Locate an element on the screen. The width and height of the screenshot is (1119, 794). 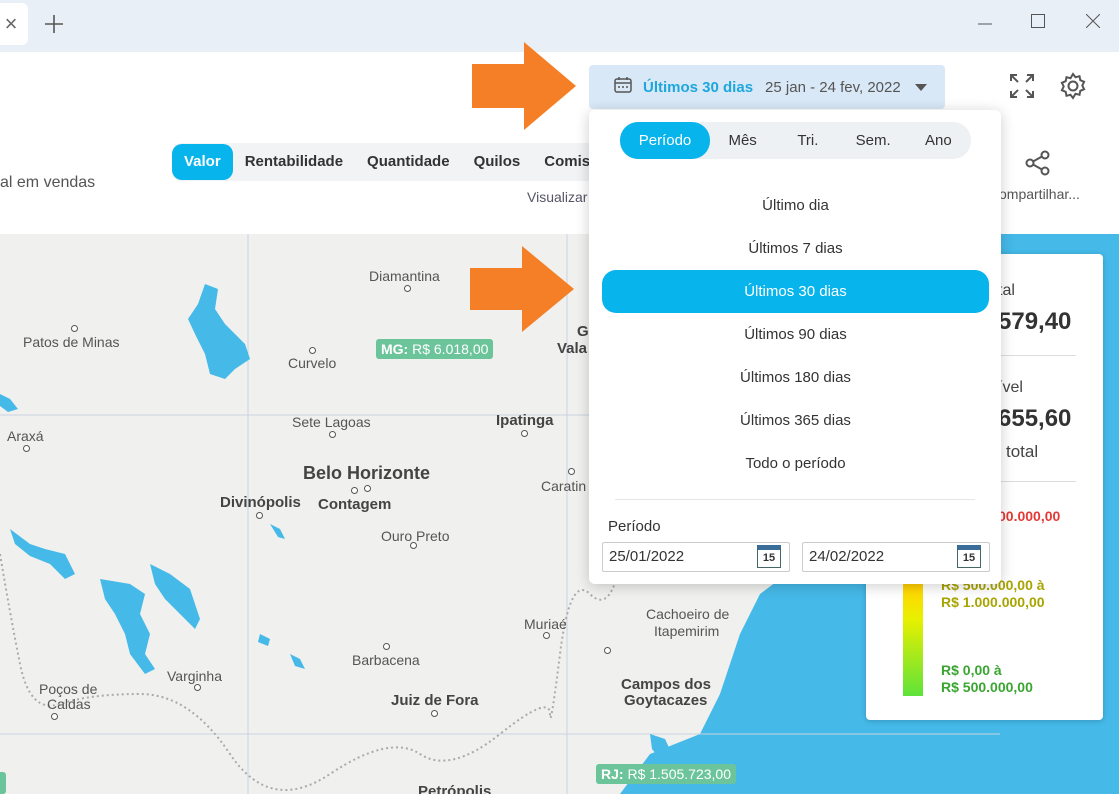
tab-close-icon: × is located at coordinates (11, 24).